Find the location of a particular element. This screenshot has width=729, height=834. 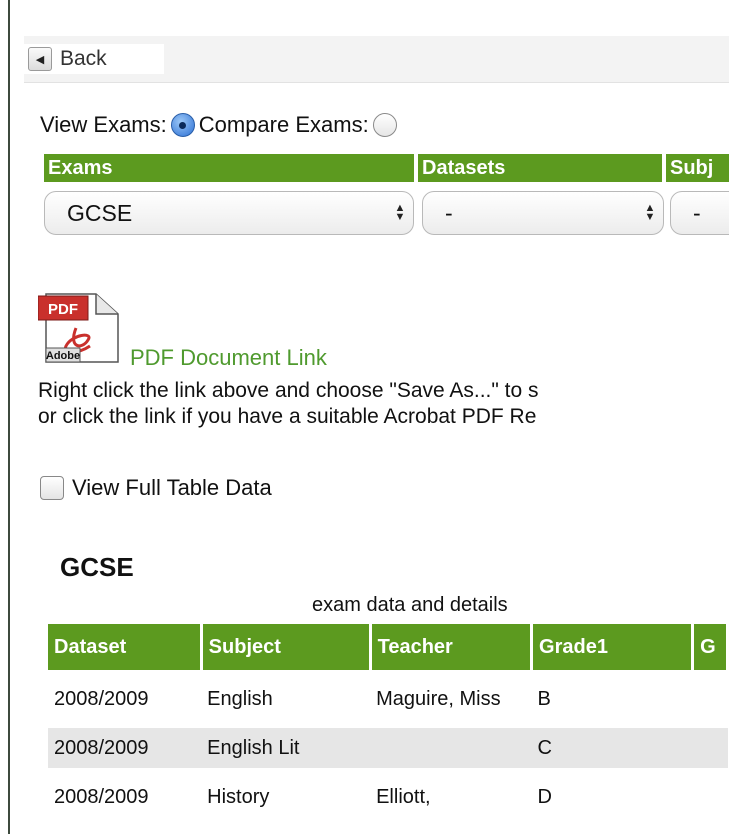

table-row: 2008/2009 English Lit C is located at coordinates (388, 748).